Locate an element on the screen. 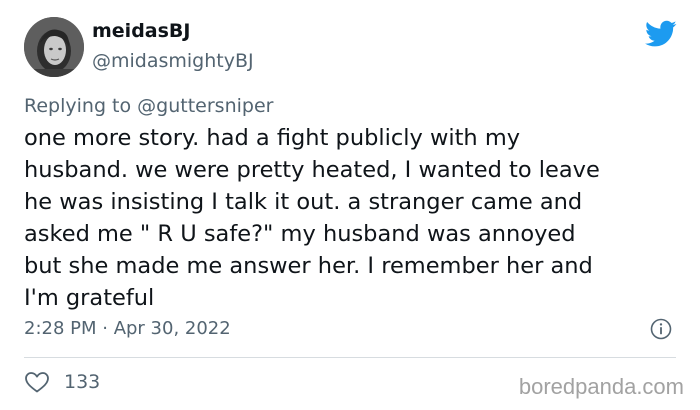  reply-prefix: Replying to is located at coordinates (78, 106).